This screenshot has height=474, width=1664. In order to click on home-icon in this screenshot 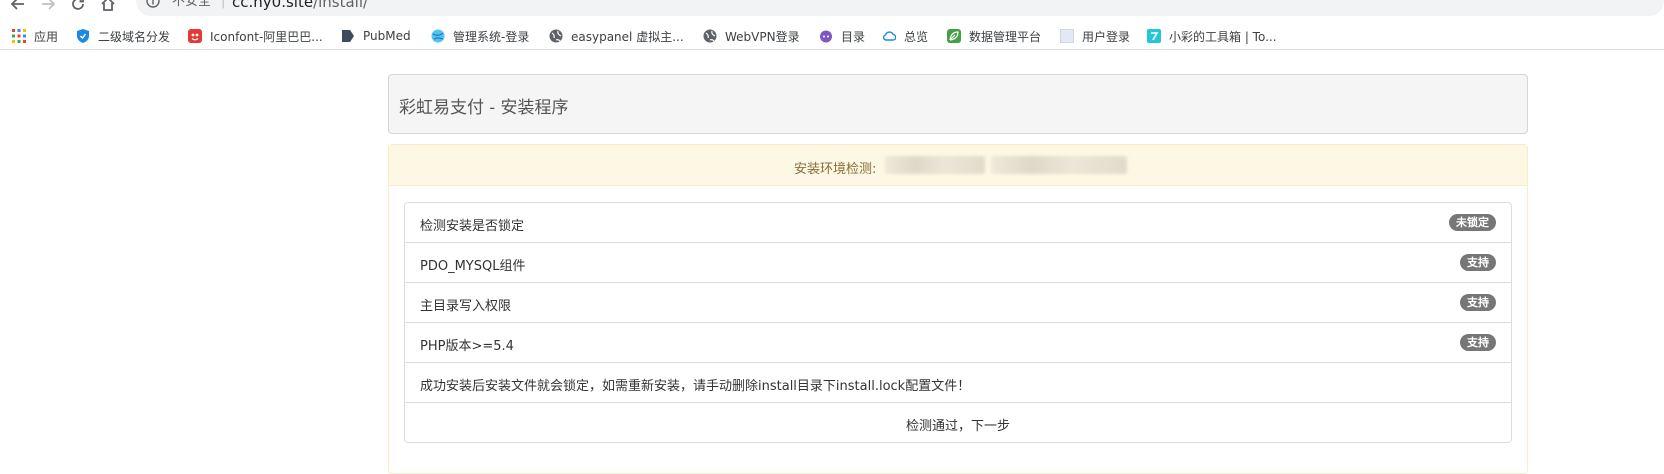, I will do `click(108, 5)`.